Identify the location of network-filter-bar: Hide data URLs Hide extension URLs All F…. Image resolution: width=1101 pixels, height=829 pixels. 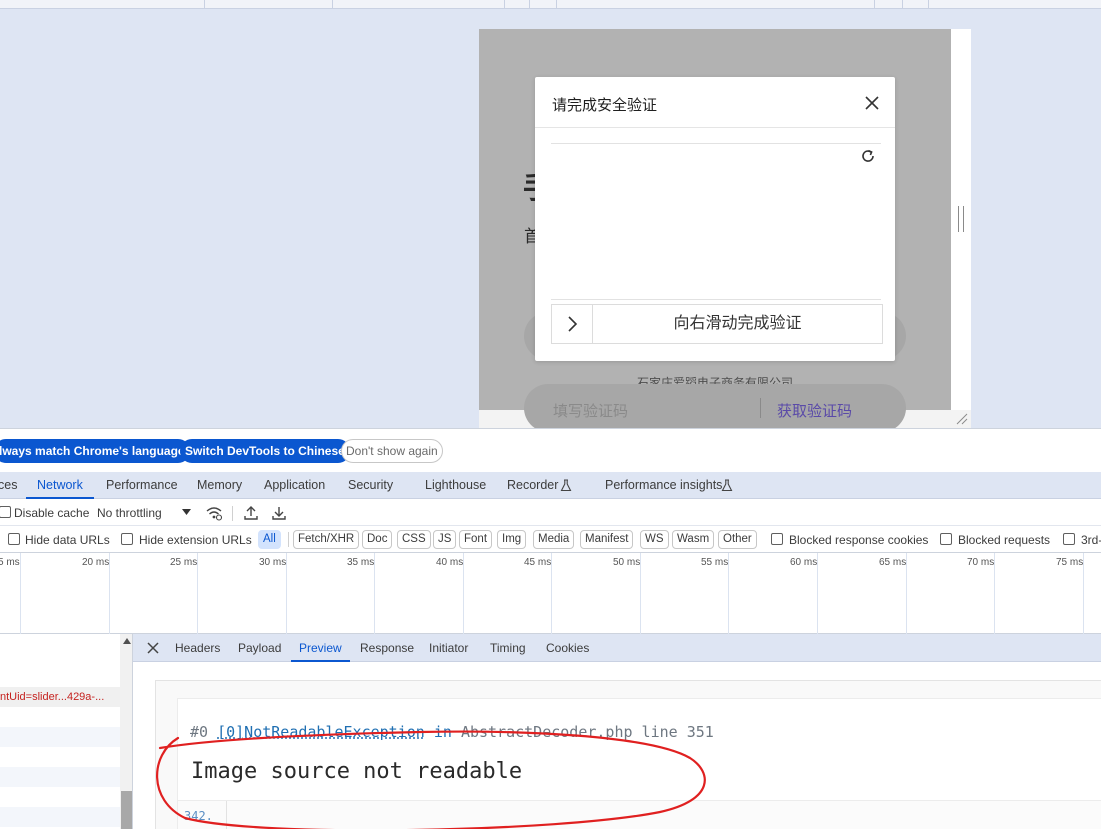
(550, 539).